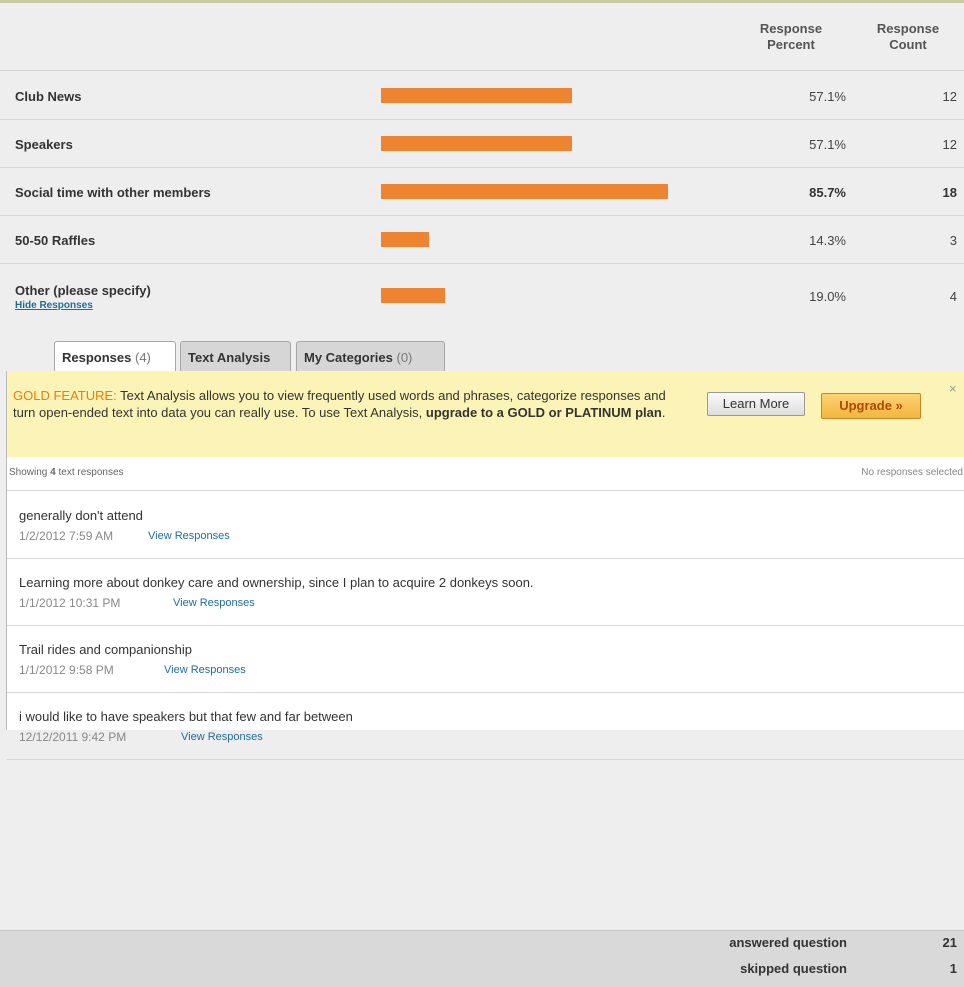  What do you see at coordinates (48, 96) in the screenshot?
I see `answer-label: Club News` at bounding box center [48, 96].